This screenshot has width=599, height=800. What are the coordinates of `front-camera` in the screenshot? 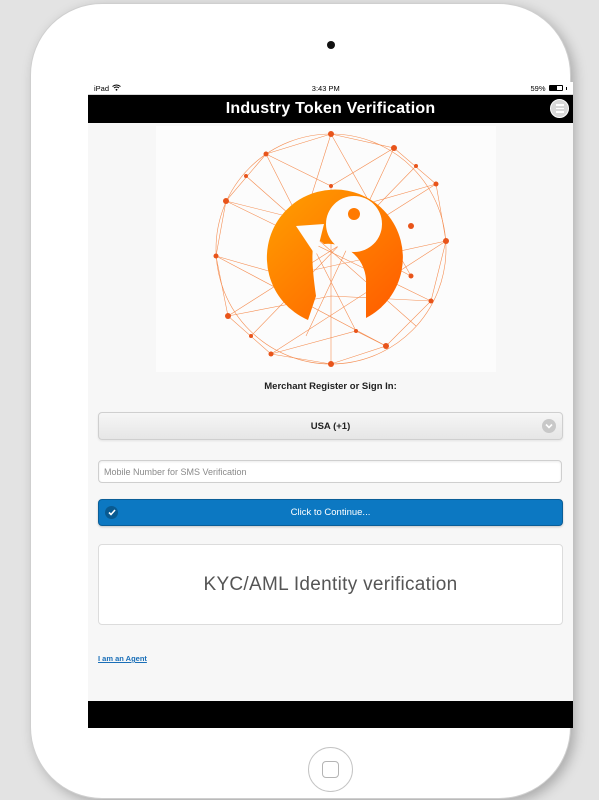 It's located at (331, 45).